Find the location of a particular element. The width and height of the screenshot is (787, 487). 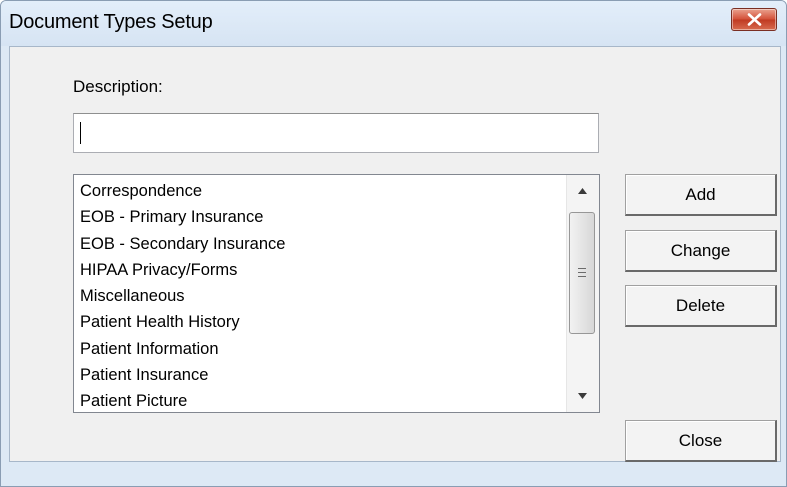

list-item: Correspondence is located at coordinates (182, 191).